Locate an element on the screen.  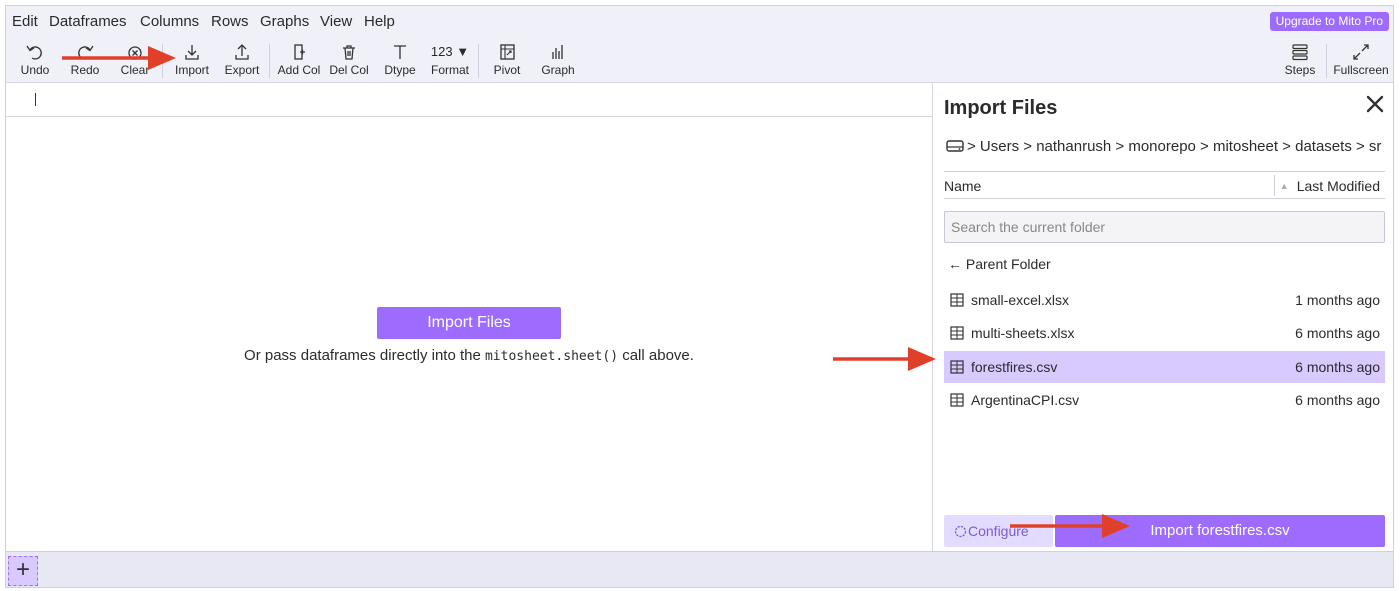
import-files-button: Import Files is located at coordinates (469, 323).